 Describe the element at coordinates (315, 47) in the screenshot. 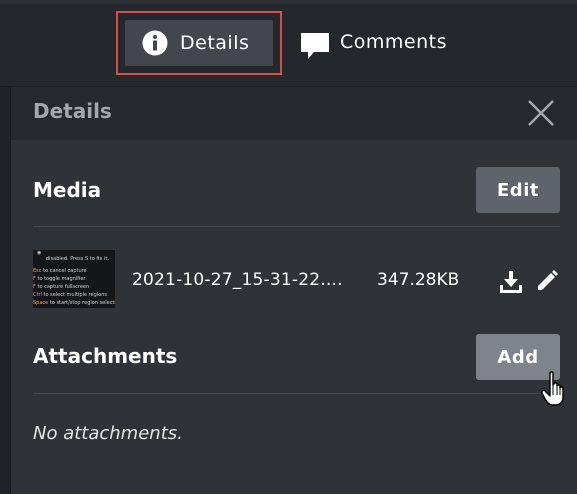

I see `comment-icon` at that location.